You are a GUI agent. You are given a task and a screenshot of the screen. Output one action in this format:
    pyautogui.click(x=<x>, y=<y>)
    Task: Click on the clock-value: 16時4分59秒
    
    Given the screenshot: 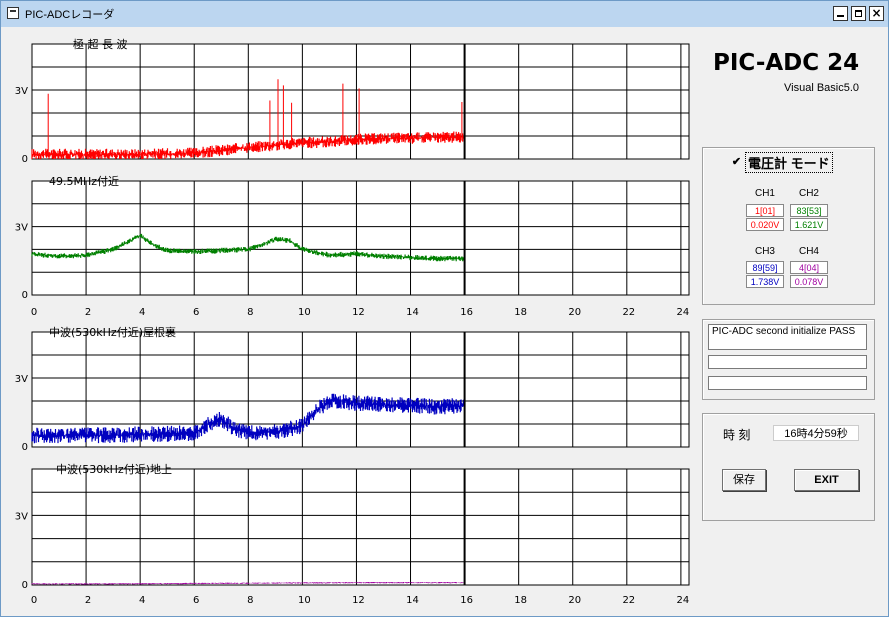 What is the action you would take?
    pyautogui.click(x=816, y=433)
    